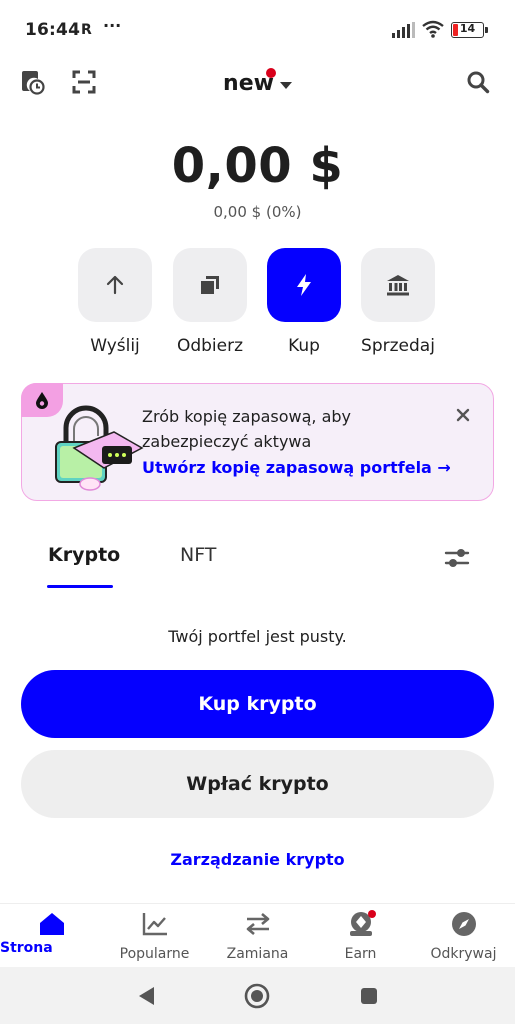 This screenshot has width=515, height=1024. I want to click on back-triangle-icon, so click(146, 996).